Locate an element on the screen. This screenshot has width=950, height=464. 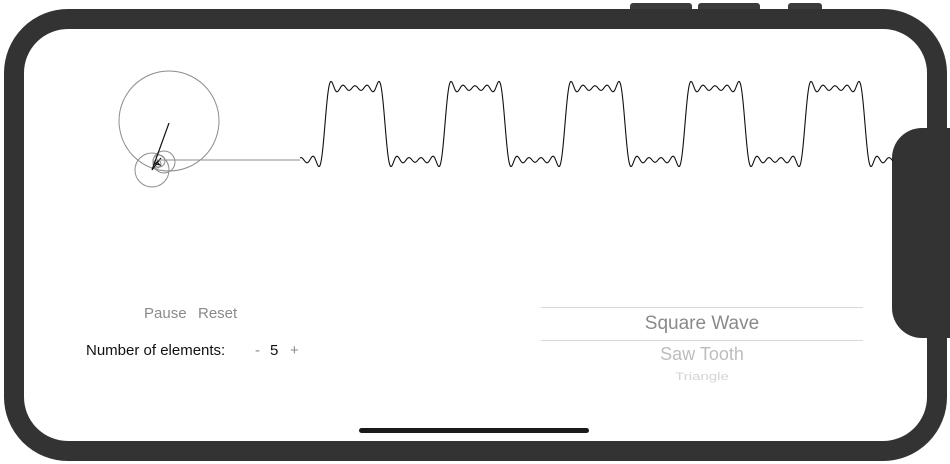
picker-option-square-wave: Square Wave is located at coordinates (702, 324).